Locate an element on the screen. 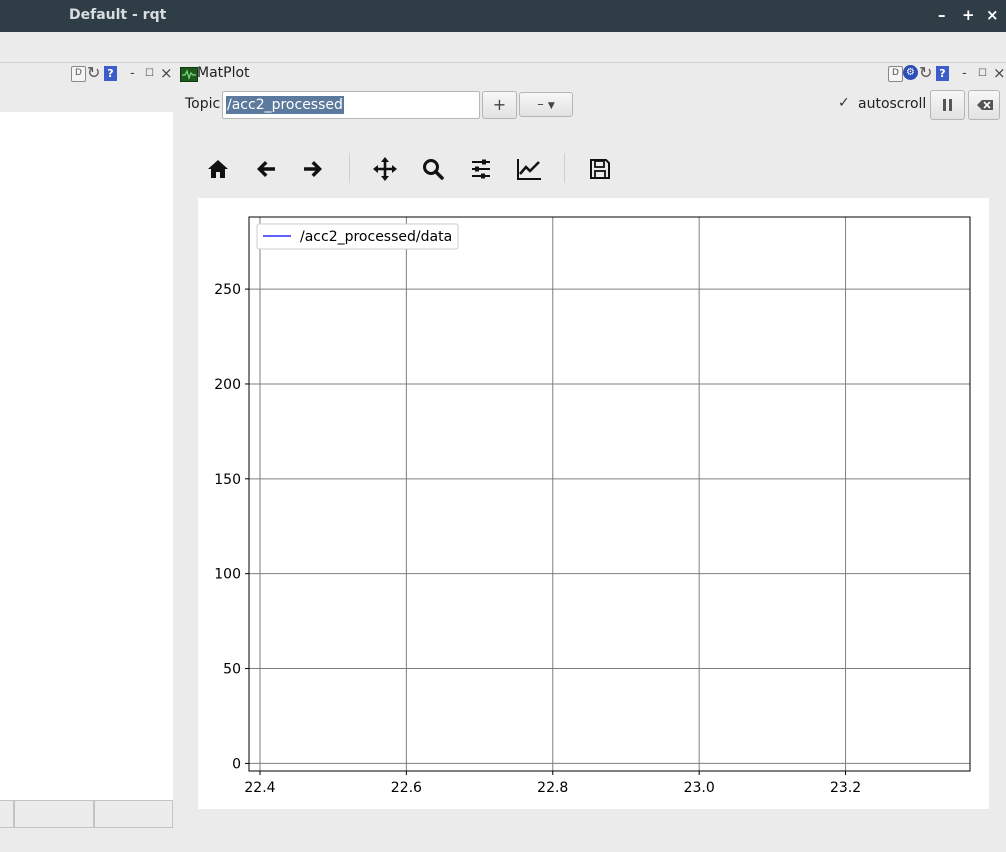  configure-subplots-icon is located at coordinates (481, 169).